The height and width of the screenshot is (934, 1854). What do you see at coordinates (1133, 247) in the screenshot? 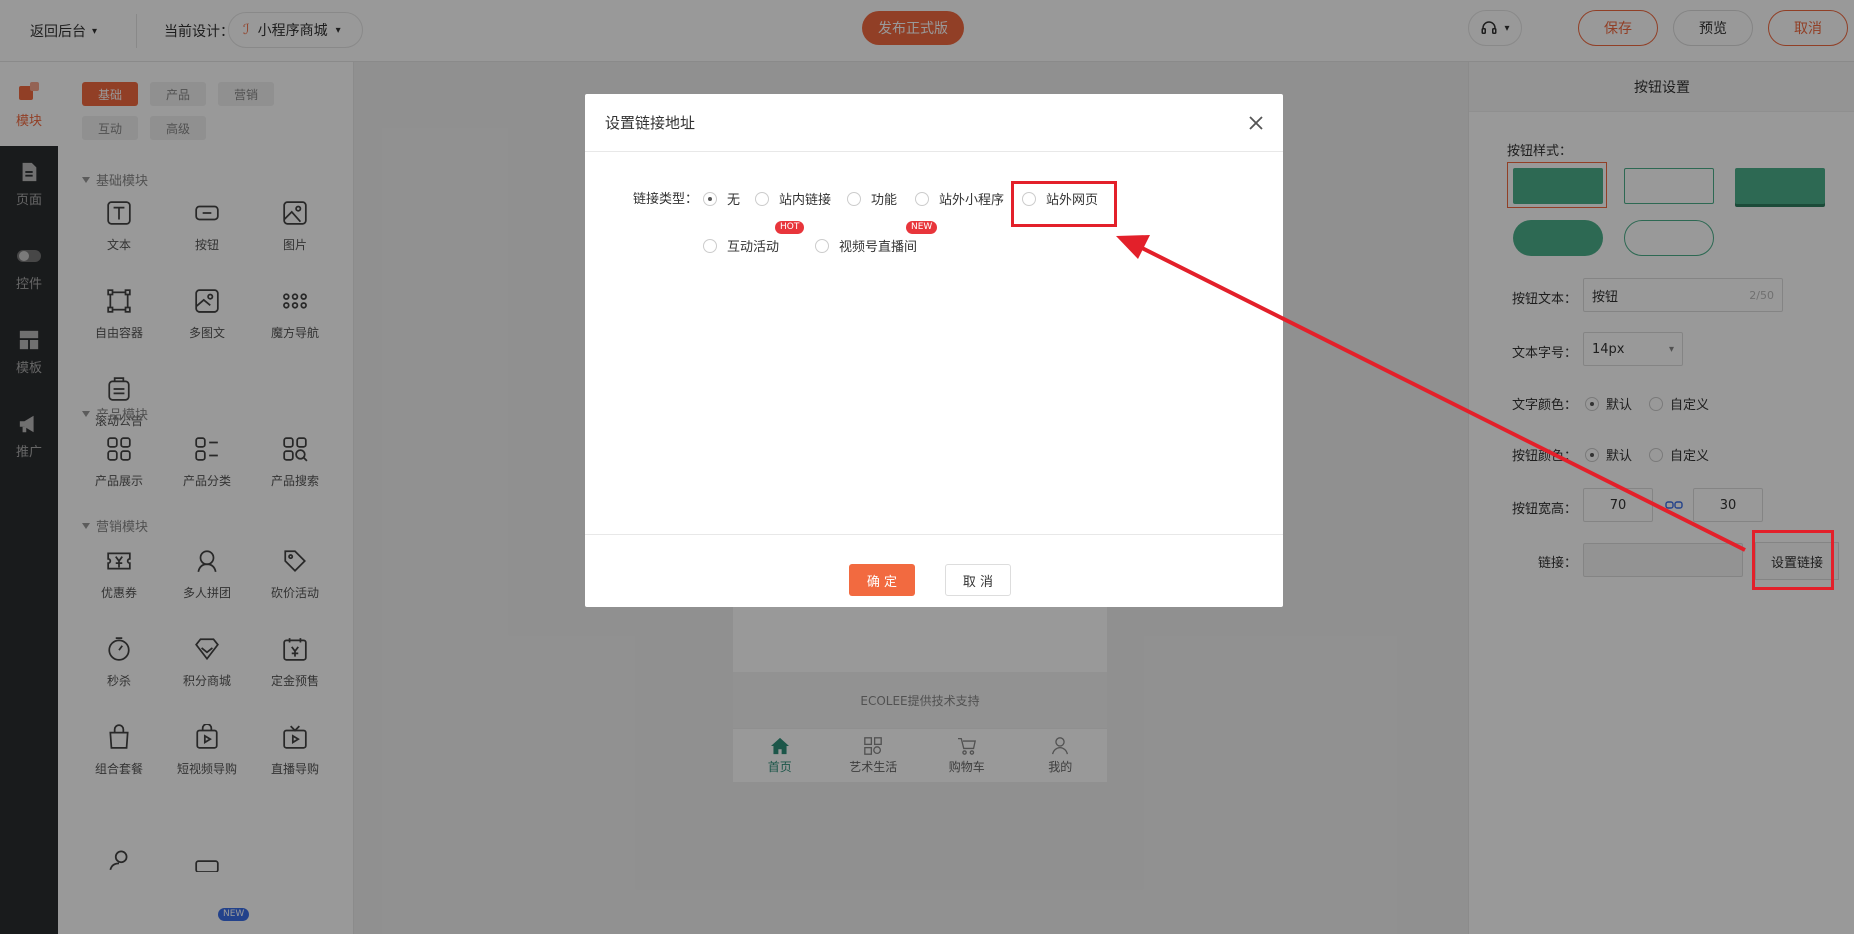
I see `arrow-head-icon` at bounding box center [1133, 247].